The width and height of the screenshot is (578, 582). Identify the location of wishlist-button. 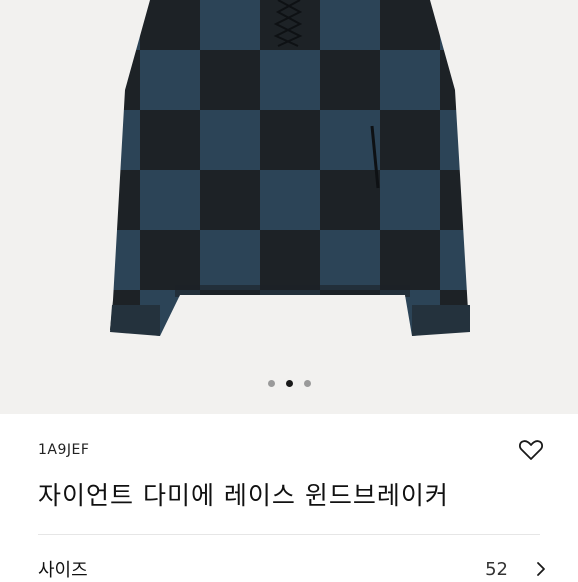
(531, 450).